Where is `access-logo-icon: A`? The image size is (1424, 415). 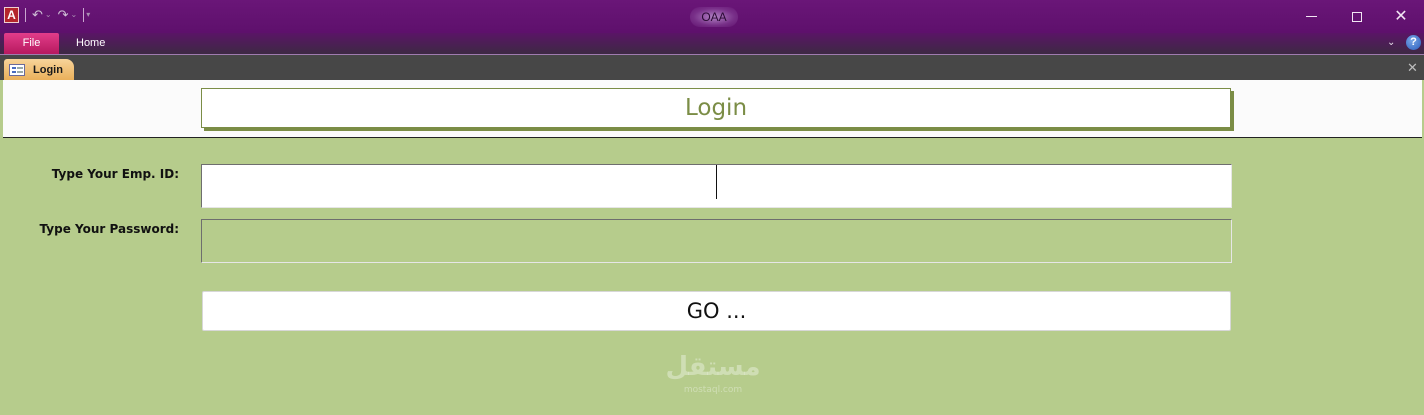
access-logo-icon: A is located at coordinates (11, 15).